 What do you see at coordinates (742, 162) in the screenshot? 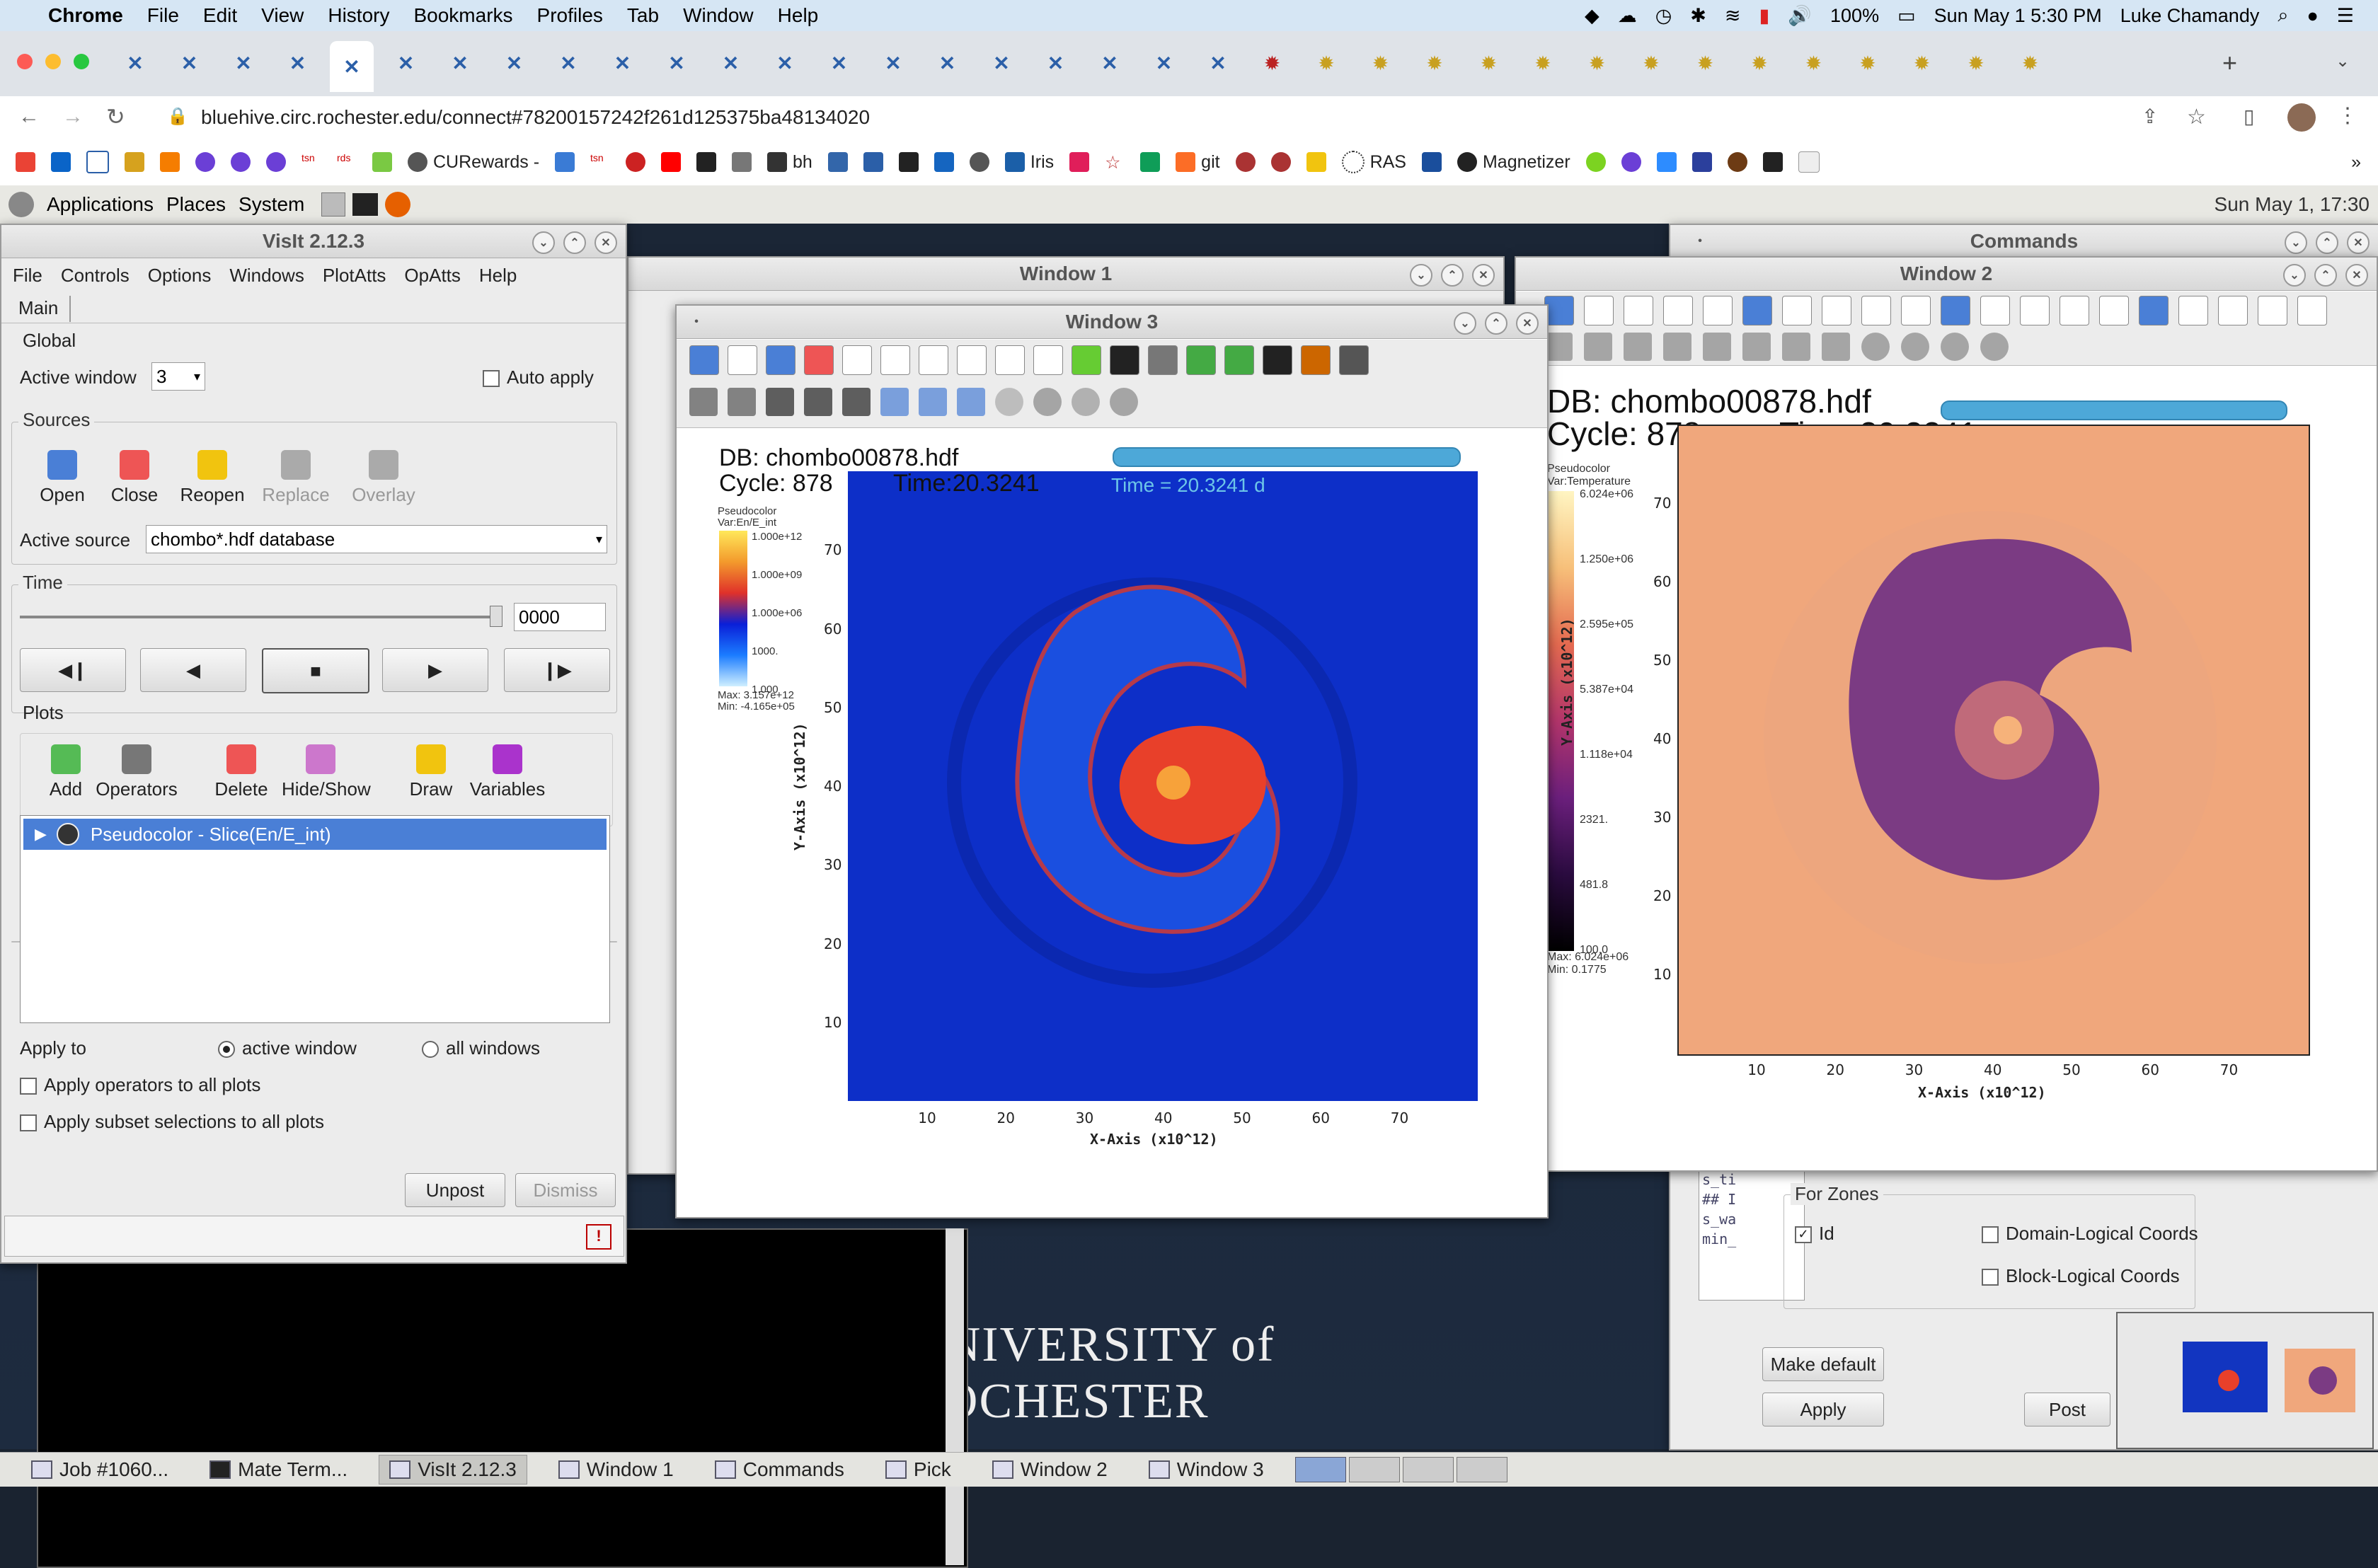
I see `bookmark-photo-icon` at bounding box center [742, 162].